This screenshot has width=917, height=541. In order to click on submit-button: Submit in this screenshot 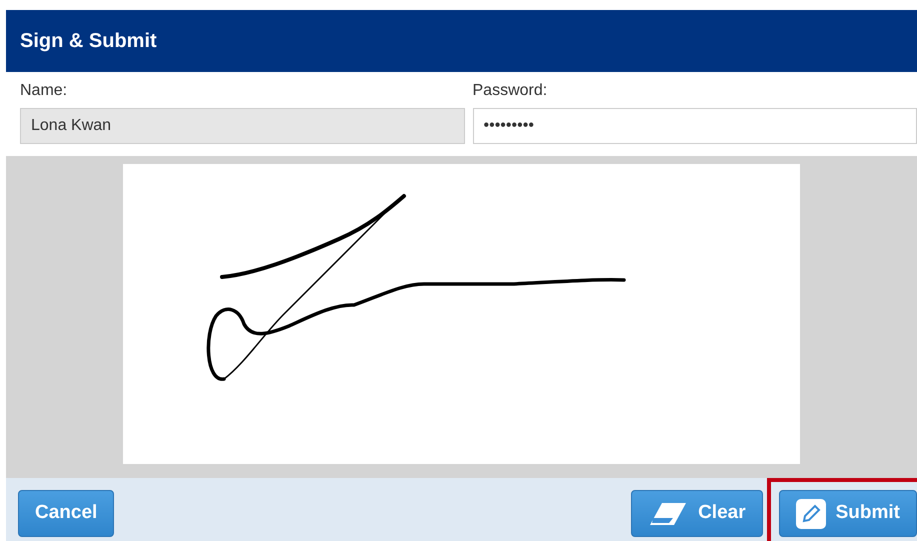, I will do `click(847, 513)`.